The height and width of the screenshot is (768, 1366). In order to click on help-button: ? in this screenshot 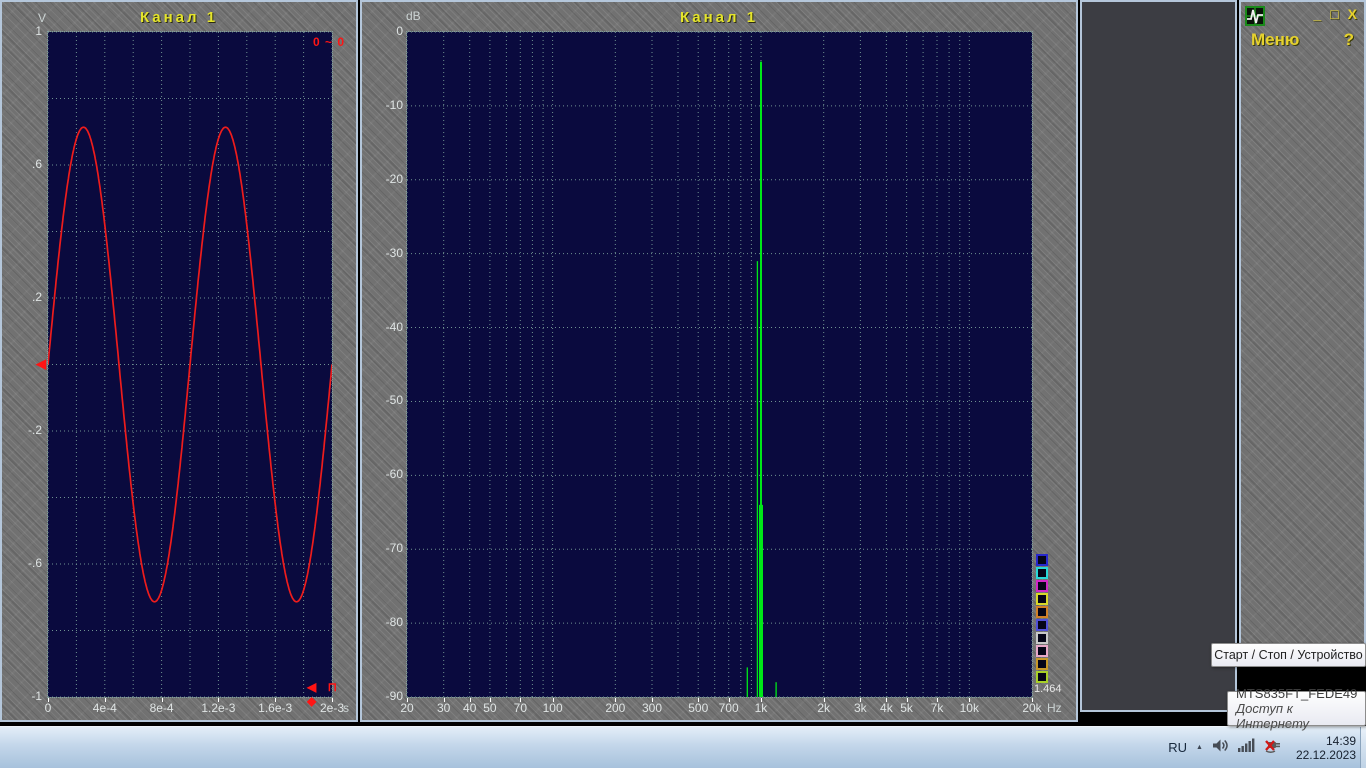, I will do `click(1349, 40)`.